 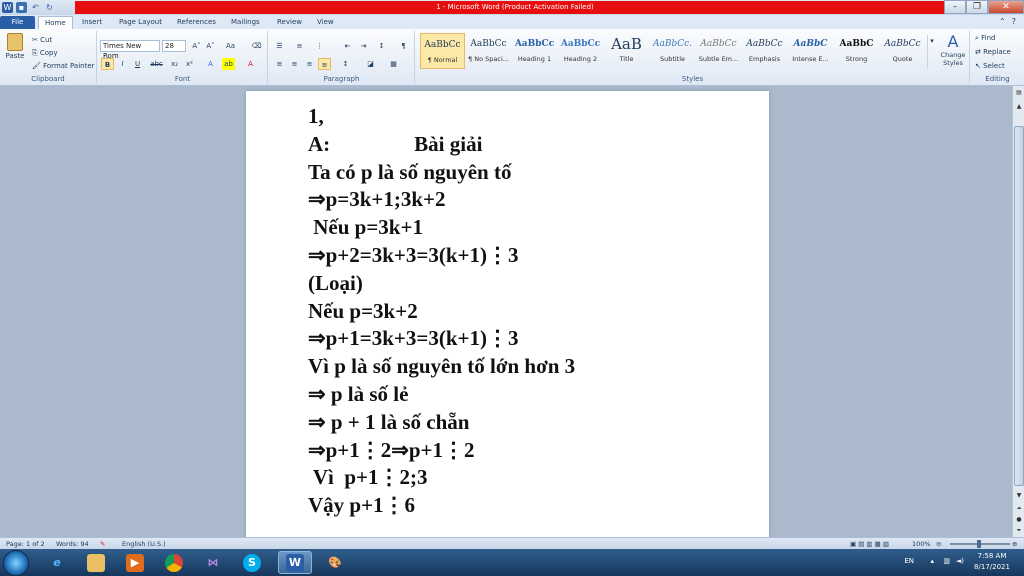 I want to click on document-line: Nếu p=3k+1, so click(x=528, y=228).